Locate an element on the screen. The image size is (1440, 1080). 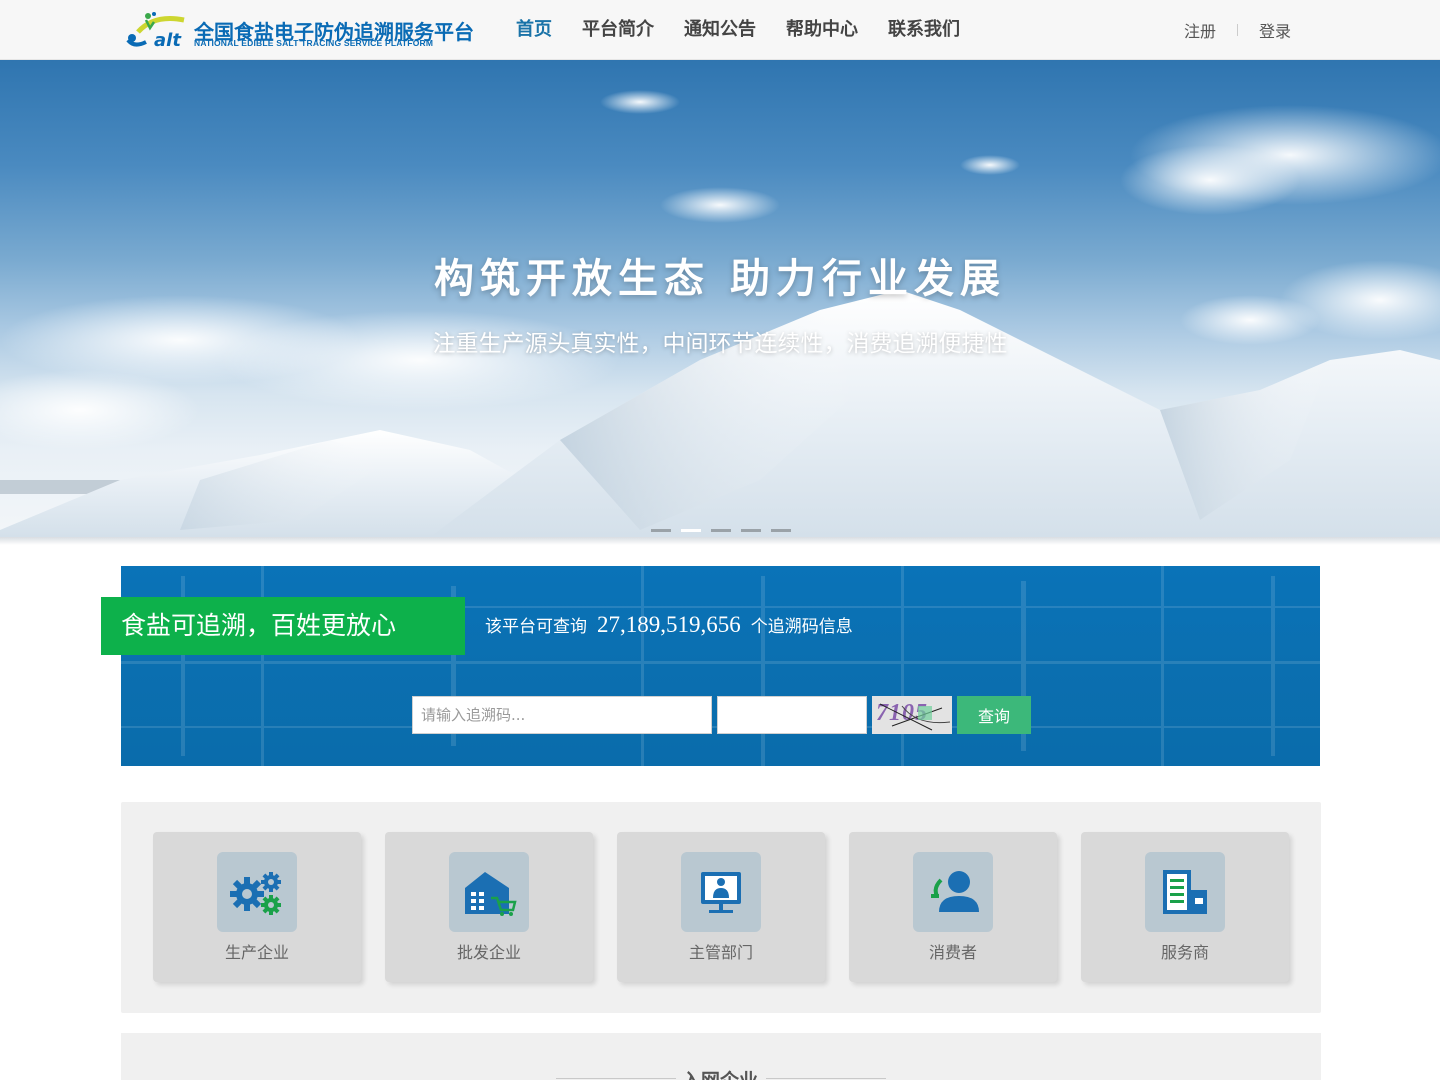
trace-code-input is located at coordinates (562, 715).